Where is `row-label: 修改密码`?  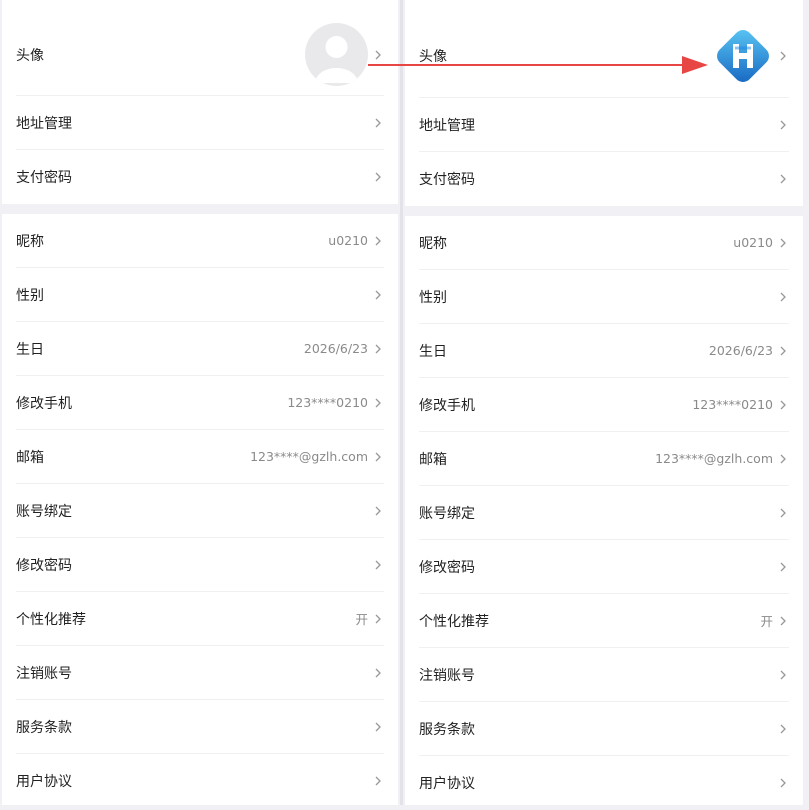 row-label: 修改密码 is located at coordinates (447, 567).